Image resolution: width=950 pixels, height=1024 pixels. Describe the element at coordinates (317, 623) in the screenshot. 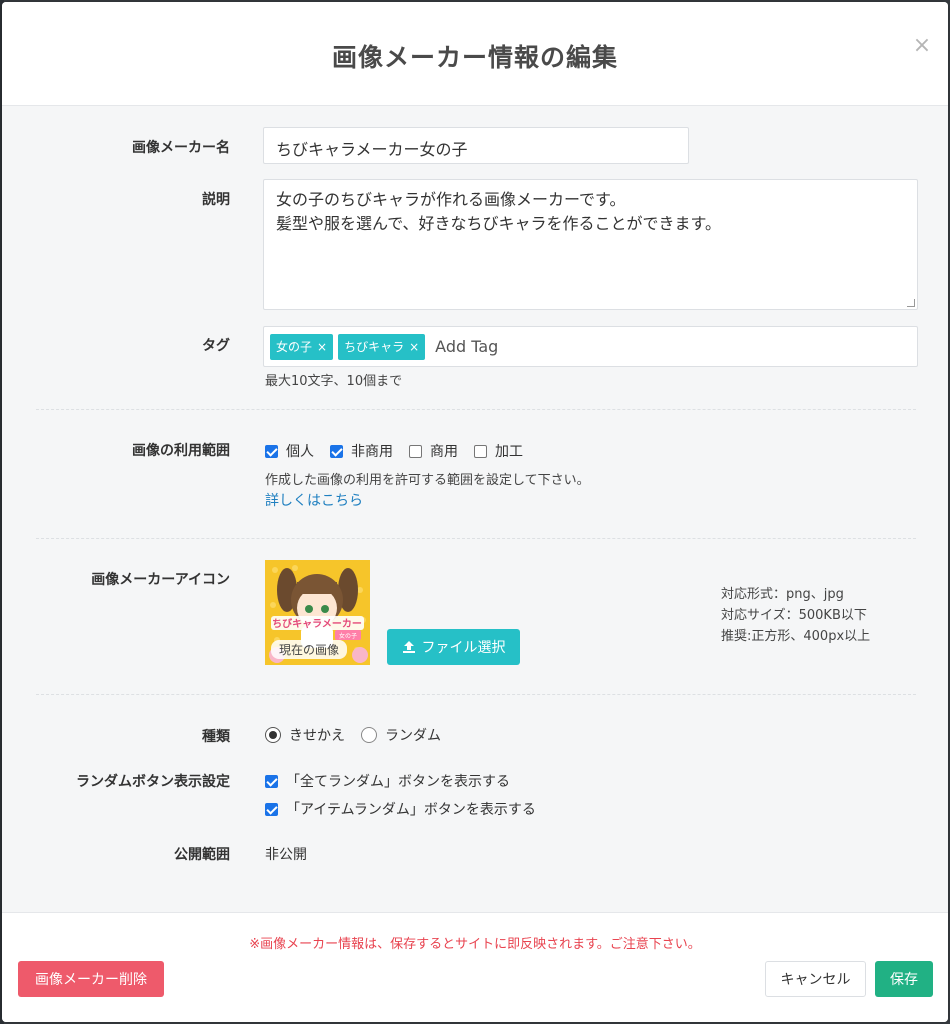

I see `thumb-title: ちびキャラメーカー` at that location.